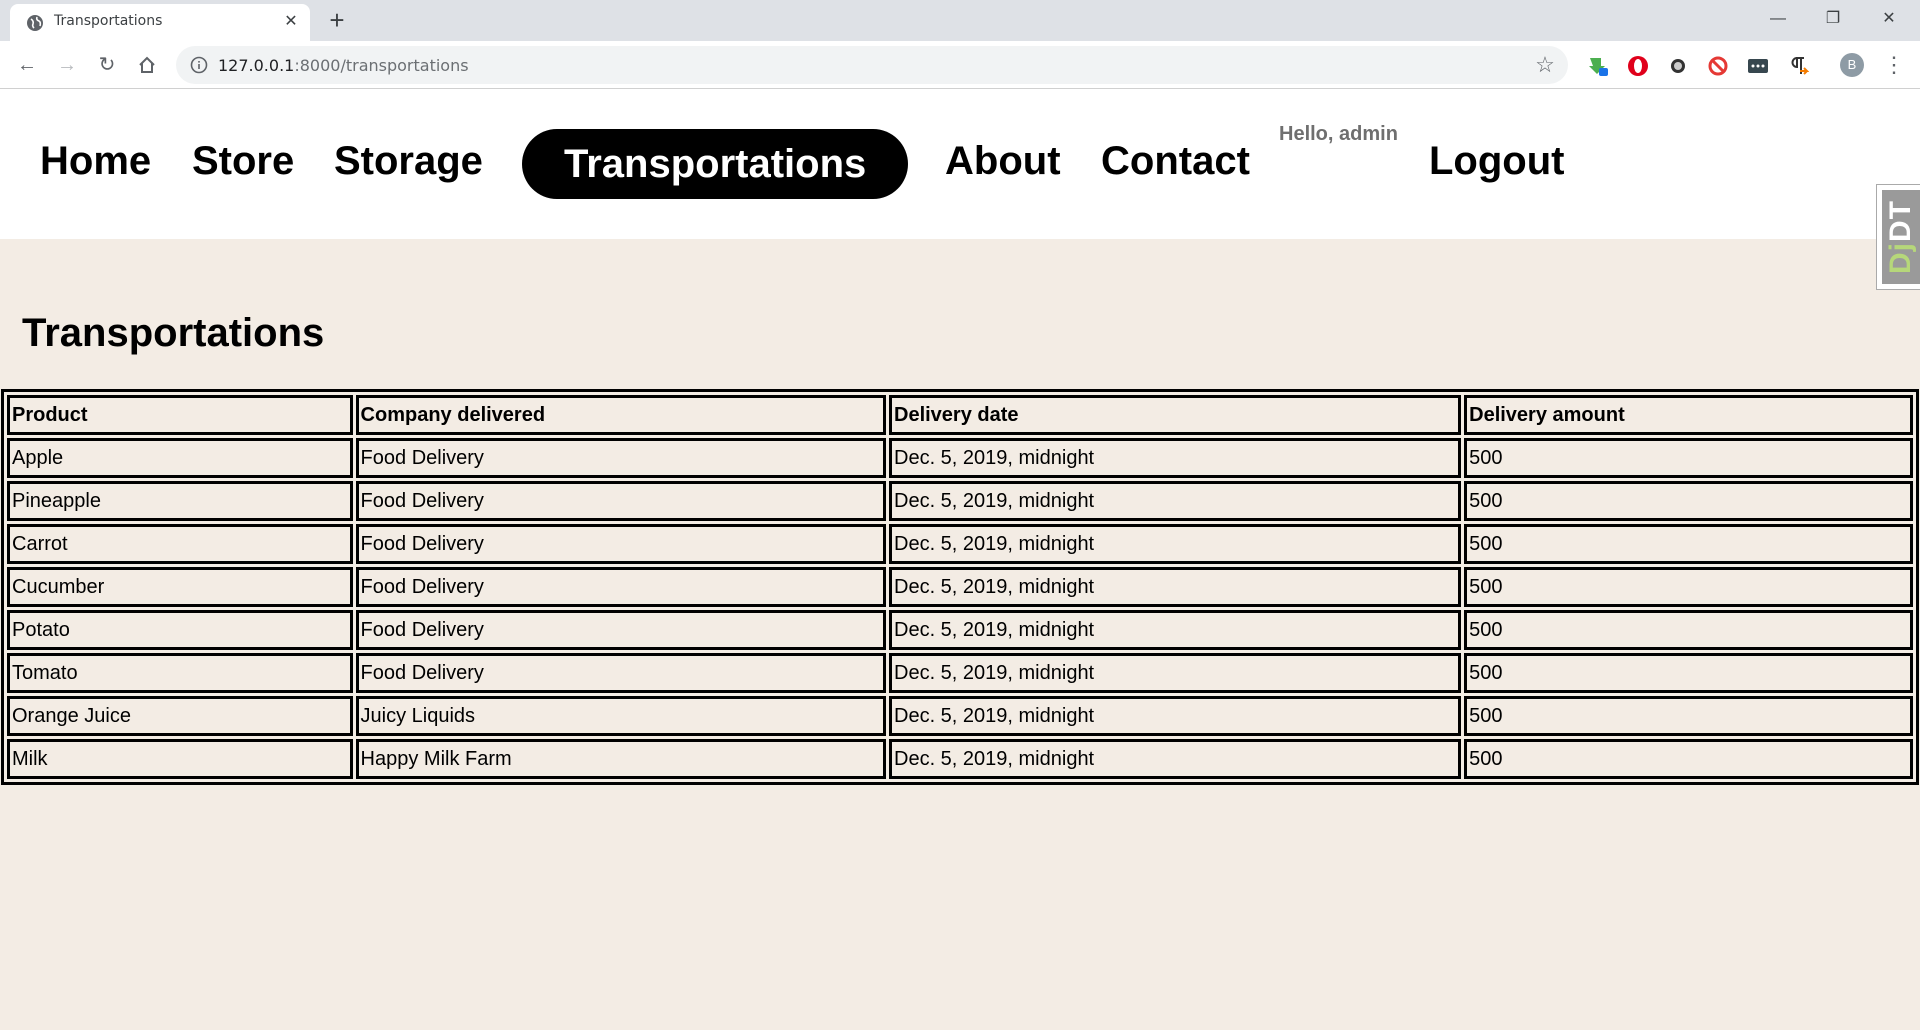 Image resolution: width=1920 pixels, height=1030 pixels. I want to click on column-header-product: Product, so click(180, 415).